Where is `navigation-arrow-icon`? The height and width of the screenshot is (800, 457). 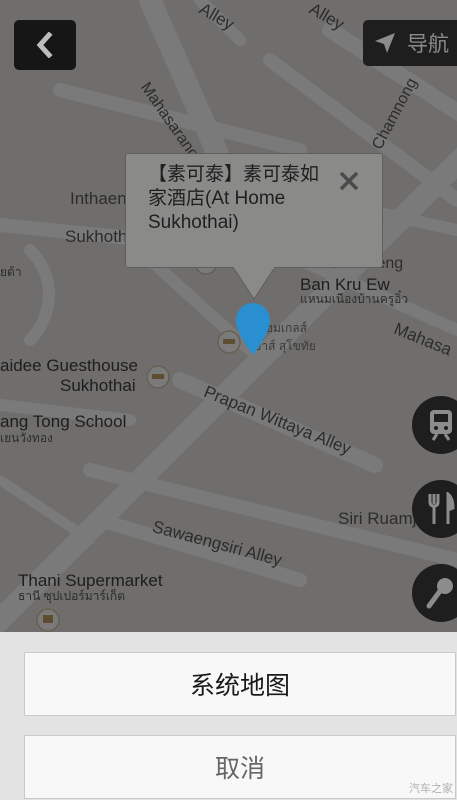 navigation-arrow-icon is located at coordinates (385, 43).